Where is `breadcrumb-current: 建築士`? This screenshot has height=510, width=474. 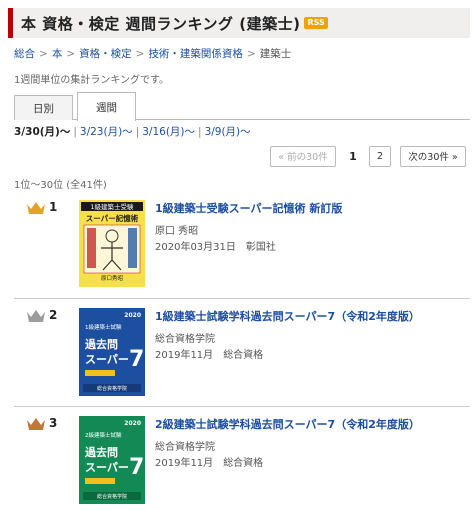
breadcrumb-current: 建築士 is located at coordinates (275, 54).